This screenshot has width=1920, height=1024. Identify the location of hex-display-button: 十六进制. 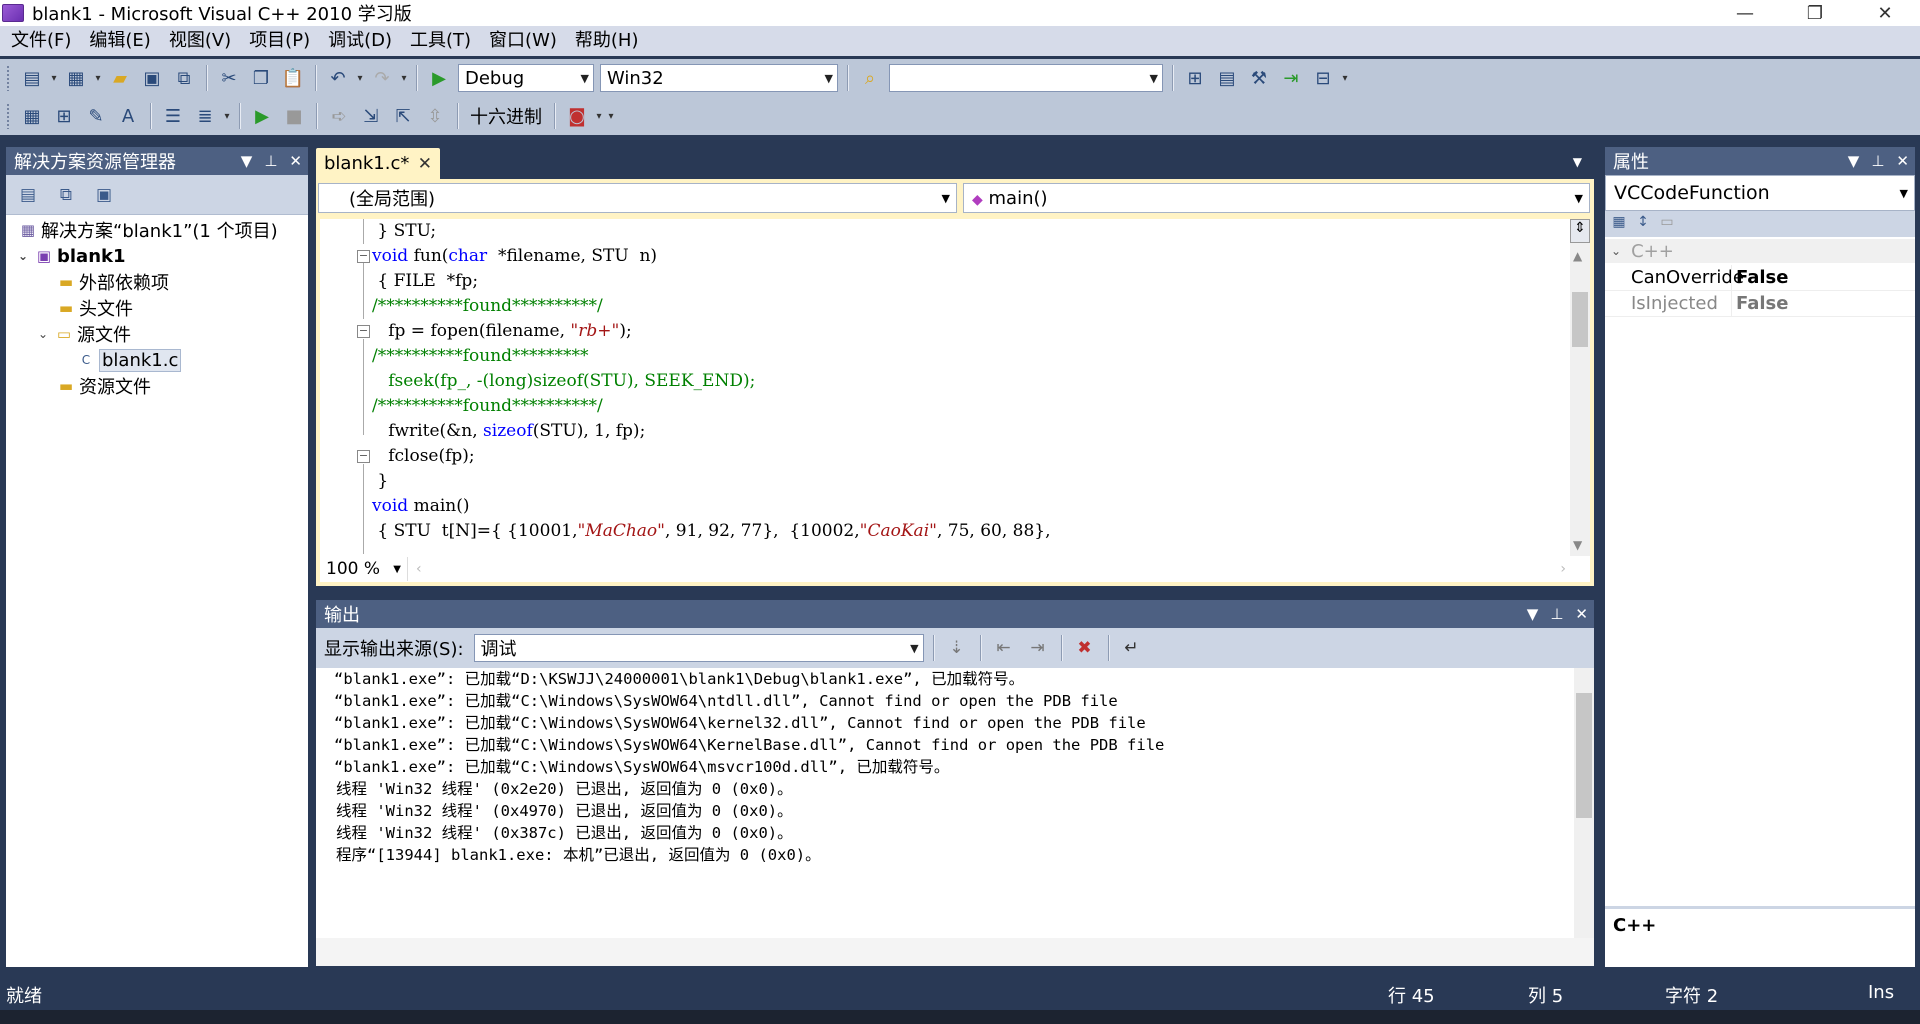
(506, 116).